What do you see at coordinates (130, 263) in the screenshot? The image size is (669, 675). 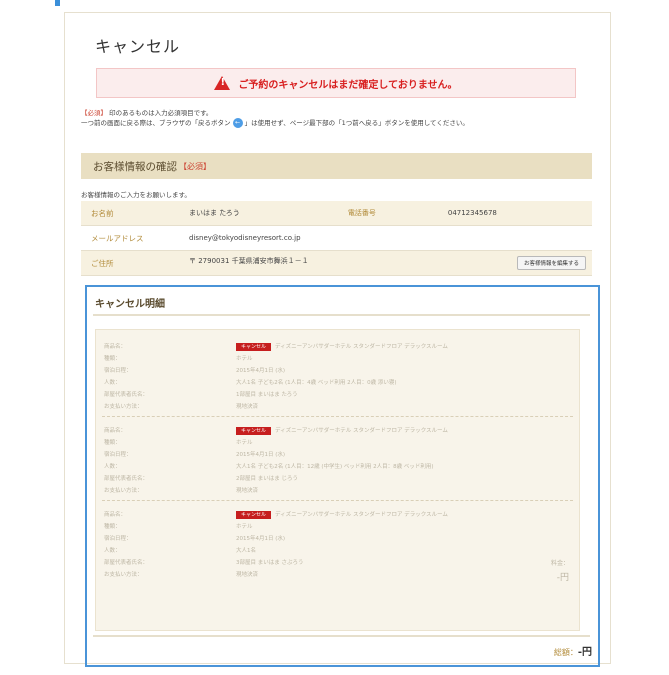 I see `address-label: ご住所` at bounding box center [130, 263].